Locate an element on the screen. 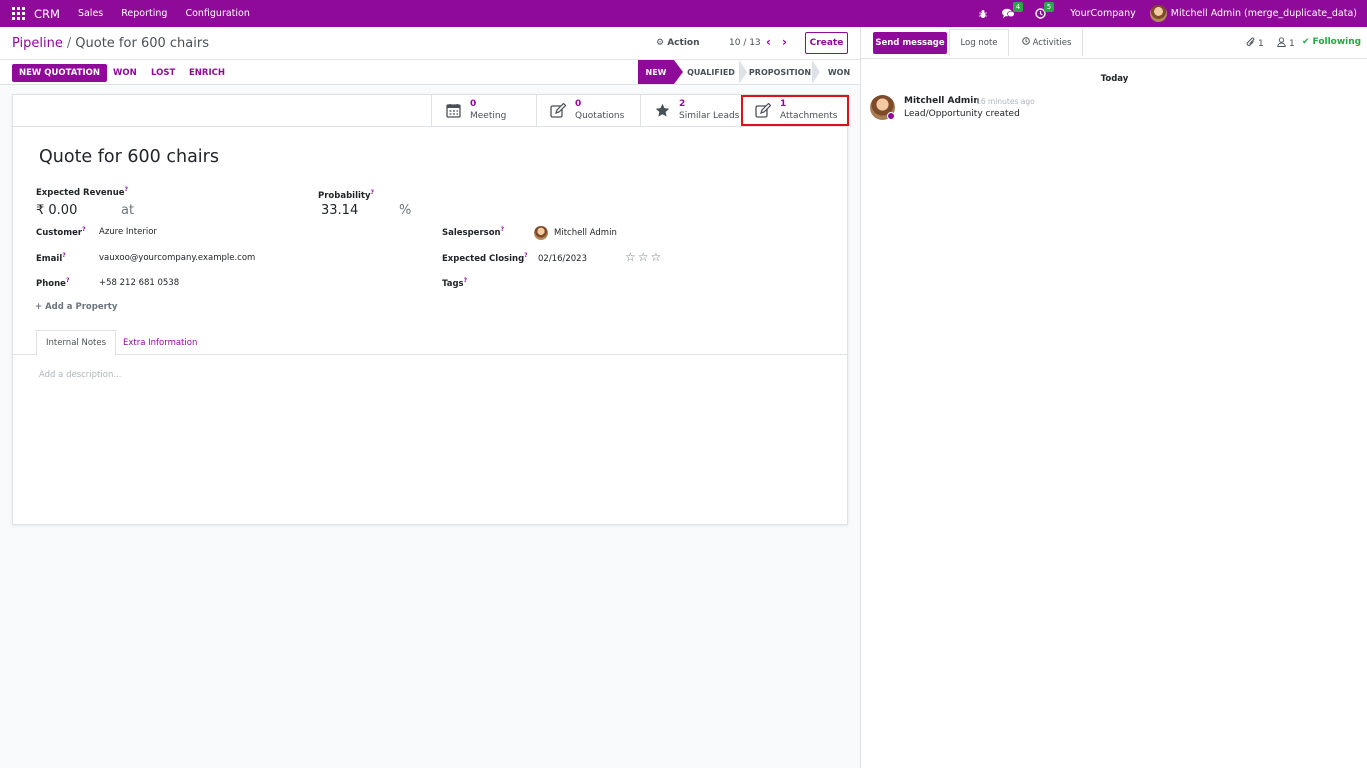 The height and width of the screenshot is (768, 1367). followers-counter: 1 is located at coordinates (1286, 43).